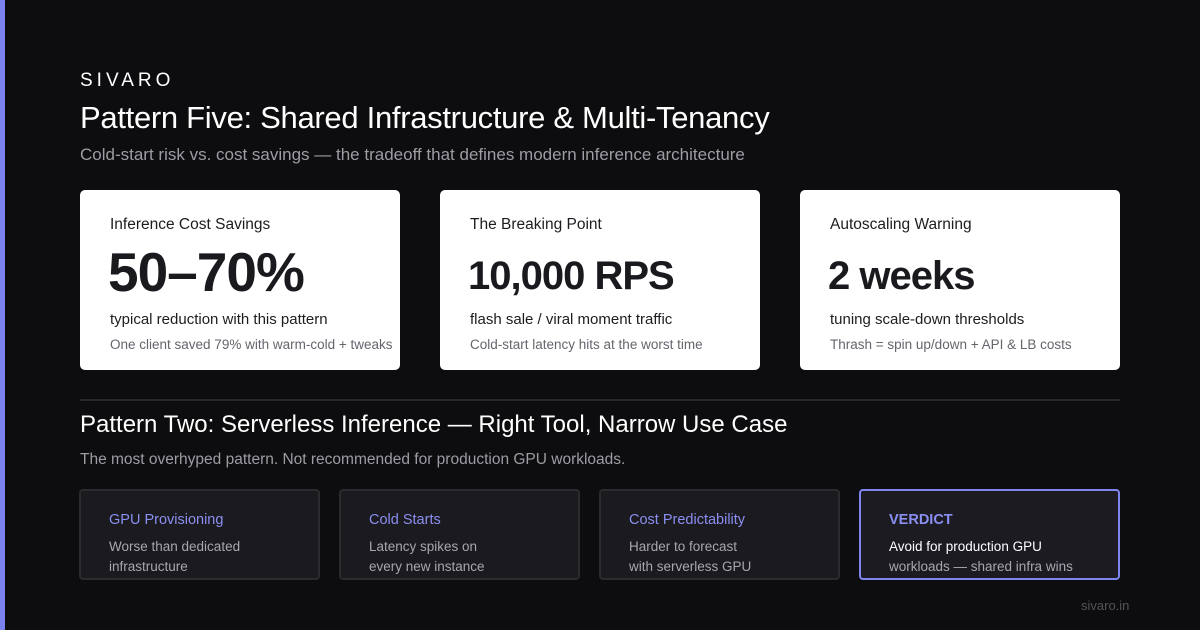 Image resolution: width=1200 pixels, height=630 pixels. Describe the element at coordinates (981, 566) in the screenshot. I see `tile-line: workloads — shared infra wins` at that location.